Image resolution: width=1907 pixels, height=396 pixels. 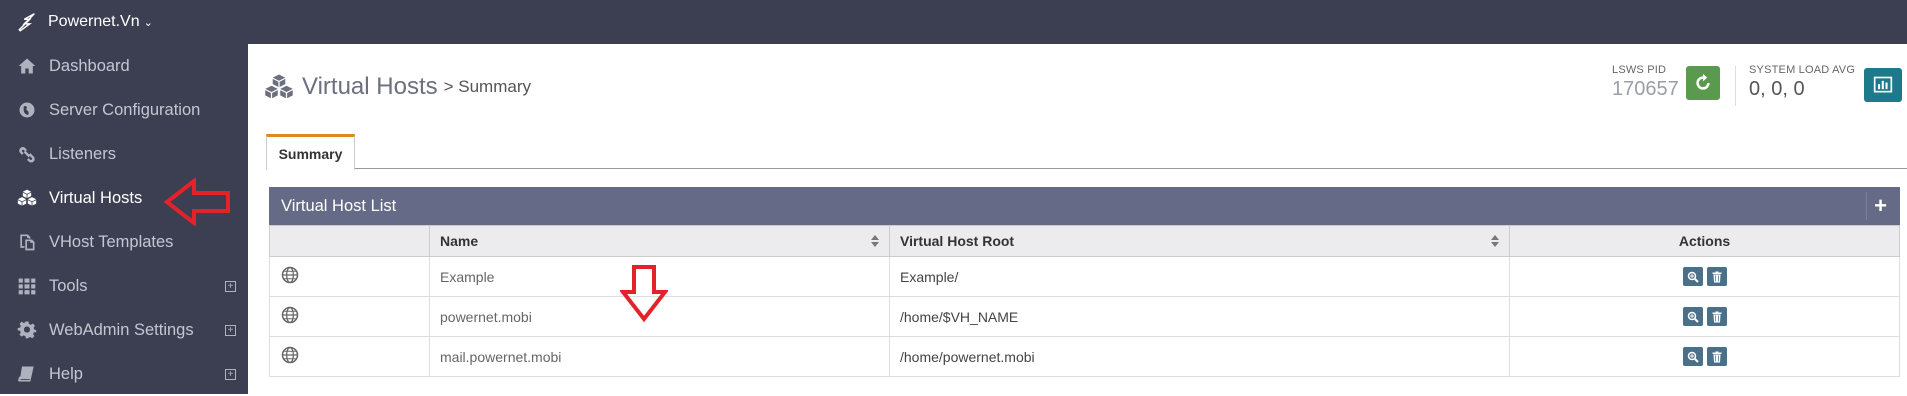 What do you see at coordinates (1704, 241) in the screenshot?
I see `actions-column-header: Actions` at bounding box center [1704, 241].